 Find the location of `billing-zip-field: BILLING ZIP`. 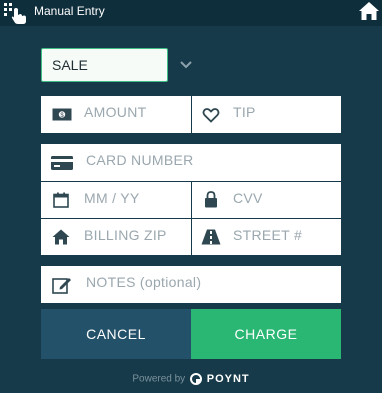

billing-zip-field: BILLING ZIP is located at coordinates (116, 237).